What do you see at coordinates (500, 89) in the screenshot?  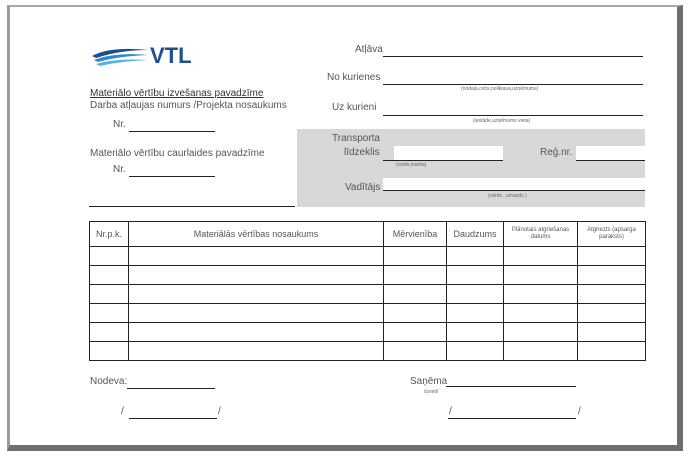 I see `no-kurienes-hint: (nodaļa,cehs,noliktava,uzņēmums)` at bounding box center [500, 89].